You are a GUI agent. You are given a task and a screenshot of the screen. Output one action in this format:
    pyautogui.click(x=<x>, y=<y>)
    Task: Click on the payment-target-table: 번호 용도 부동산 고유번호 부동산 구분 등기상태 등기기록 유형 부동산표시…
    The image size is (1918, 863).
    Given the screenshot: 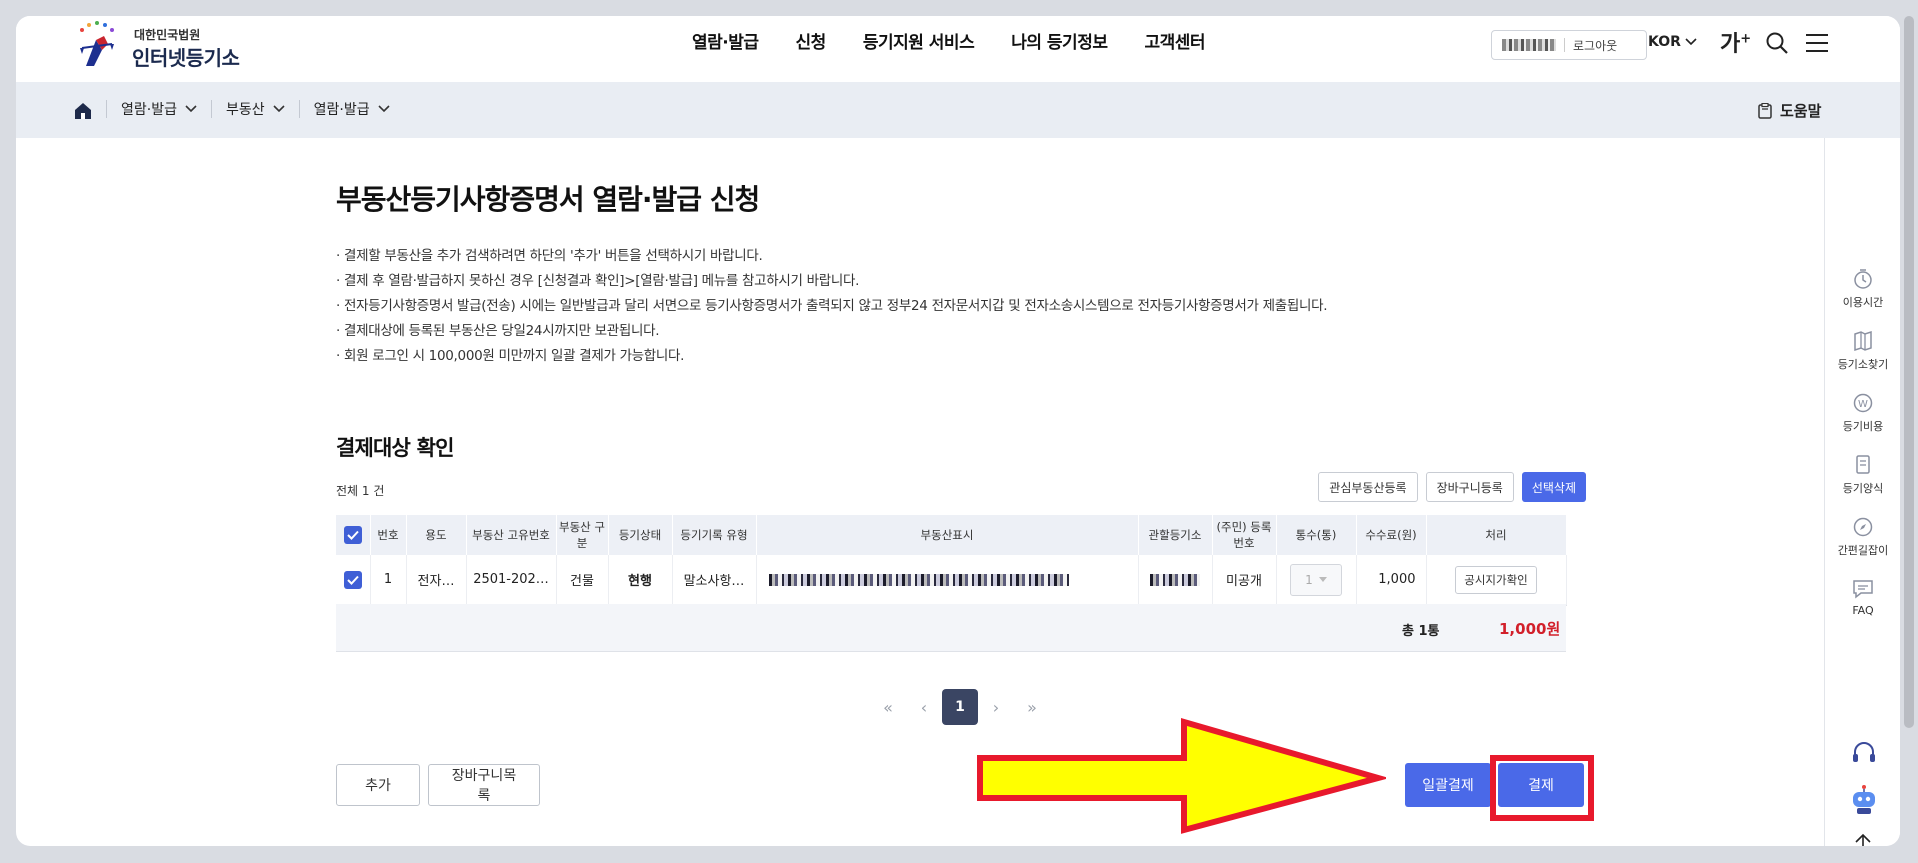 What is the action you would take?
    pyautogui.click(x=951, y=560)
    